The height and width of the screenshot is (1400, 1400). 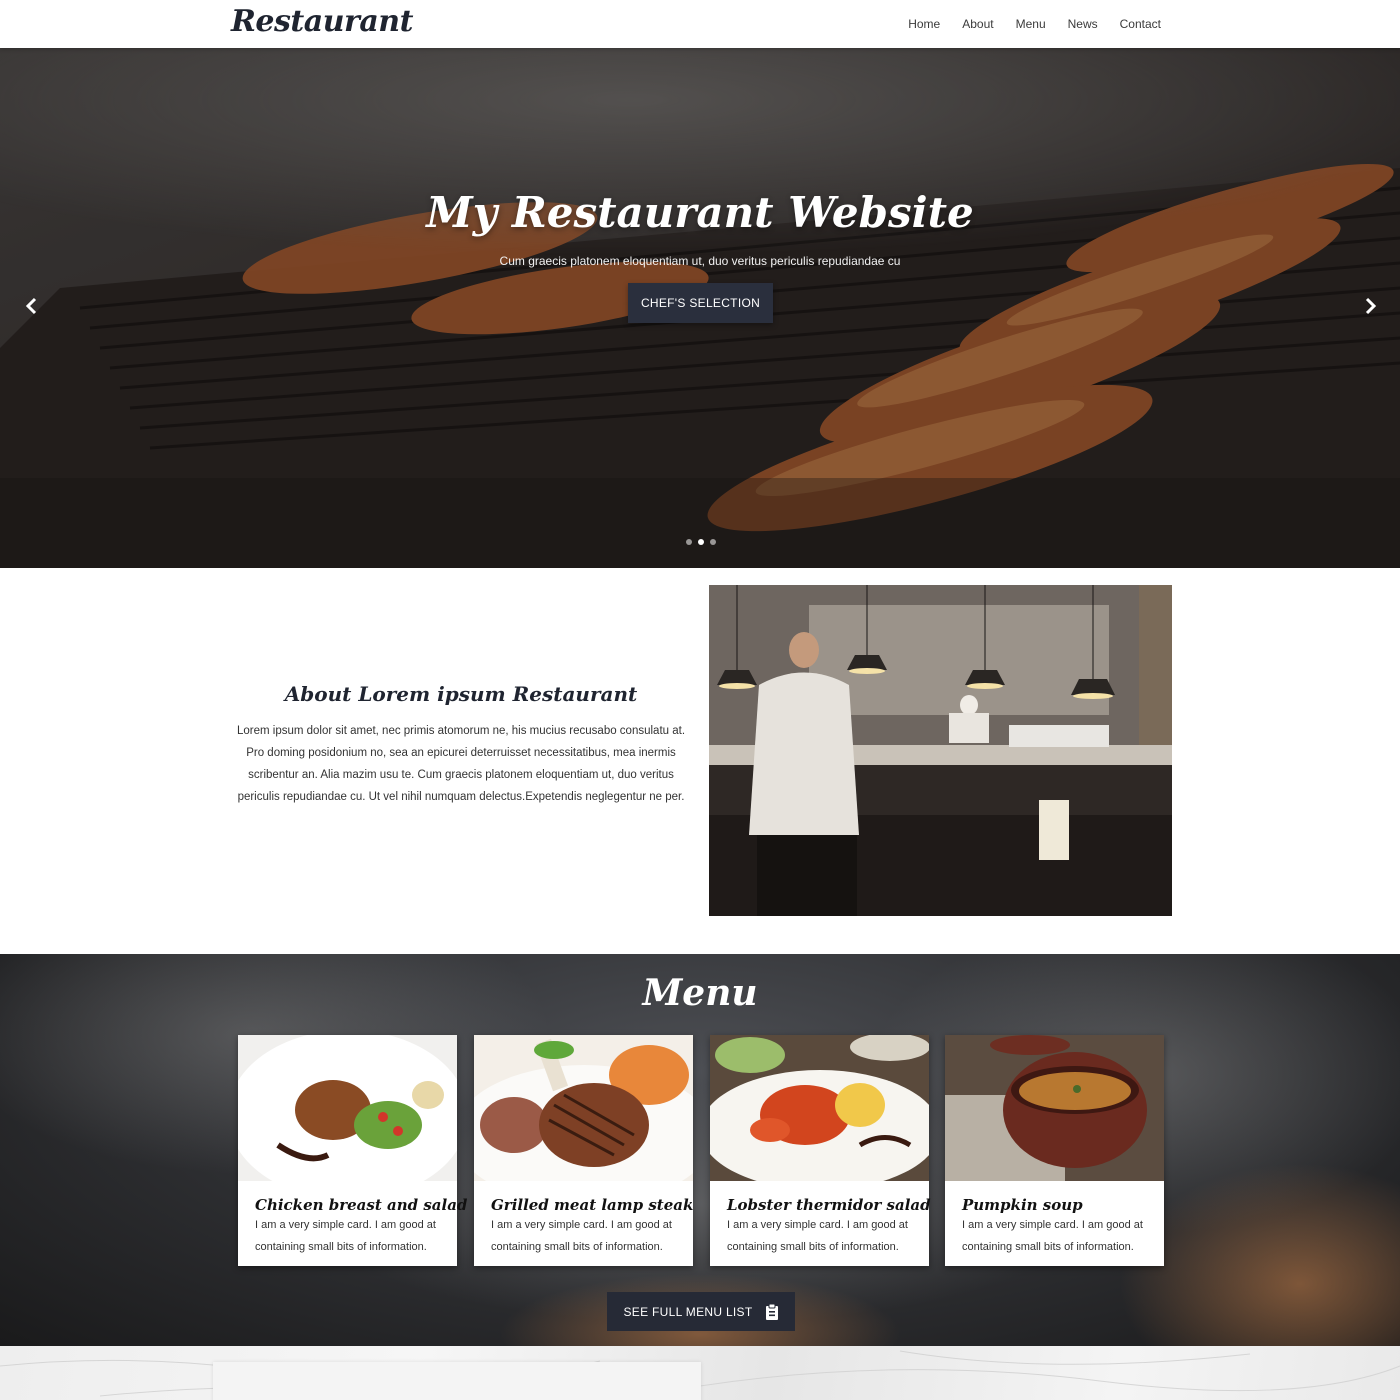 I want to click on see-full-menu-label: SEE FULL MENU LIST, so click(x=688, y=1311).